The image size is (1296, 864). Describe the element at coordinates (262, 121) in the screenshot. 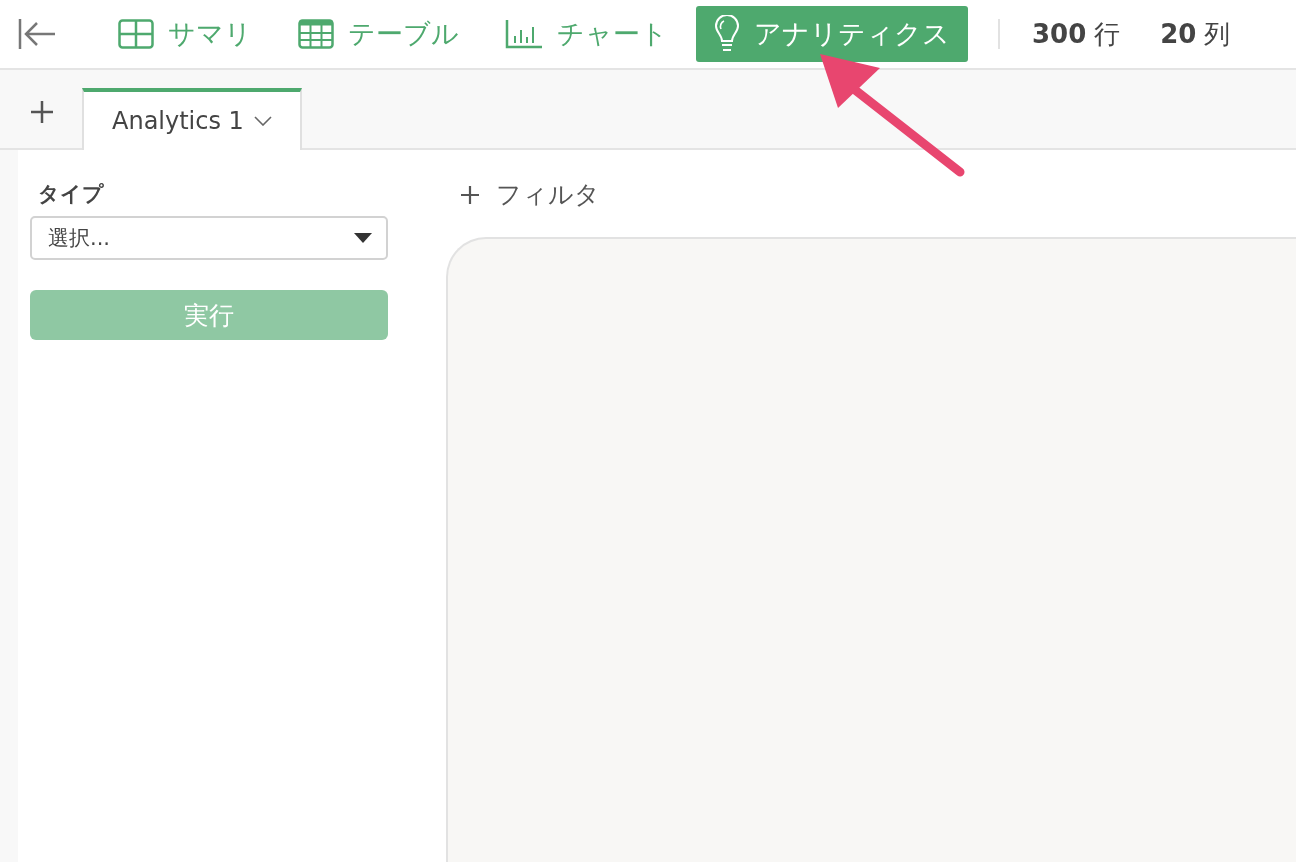

I see `chevron-down-icon` at that location.